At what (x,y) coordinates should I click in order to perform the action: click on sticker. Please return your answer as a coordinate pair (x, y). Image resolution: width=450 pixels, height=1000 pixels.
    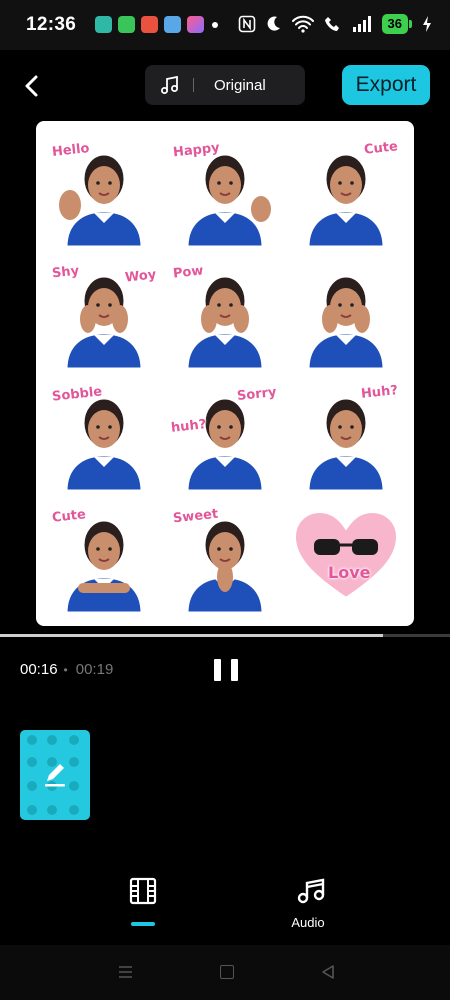
    Looking at the image, I should click on (346, 313).